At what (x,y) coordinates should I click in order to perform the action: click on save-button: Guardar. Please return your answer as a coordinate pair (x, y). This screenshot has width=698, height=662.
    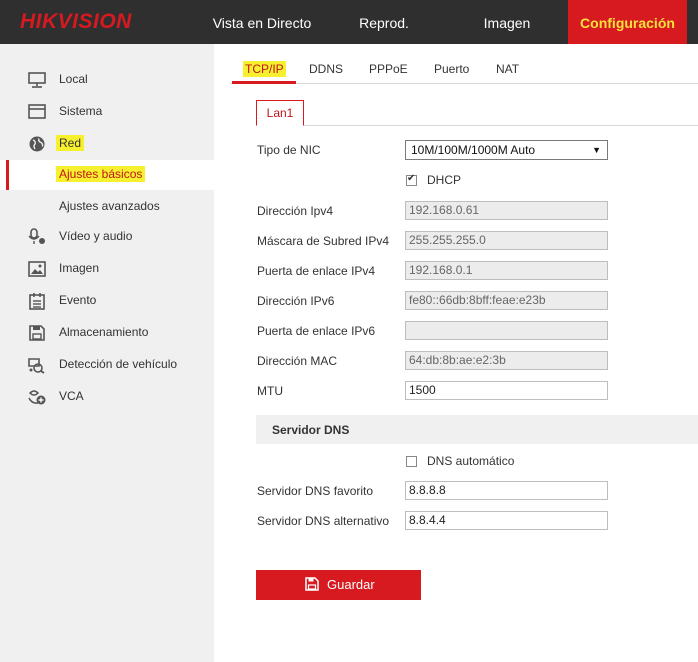
    Looking at the image, I should click on (338, 585).